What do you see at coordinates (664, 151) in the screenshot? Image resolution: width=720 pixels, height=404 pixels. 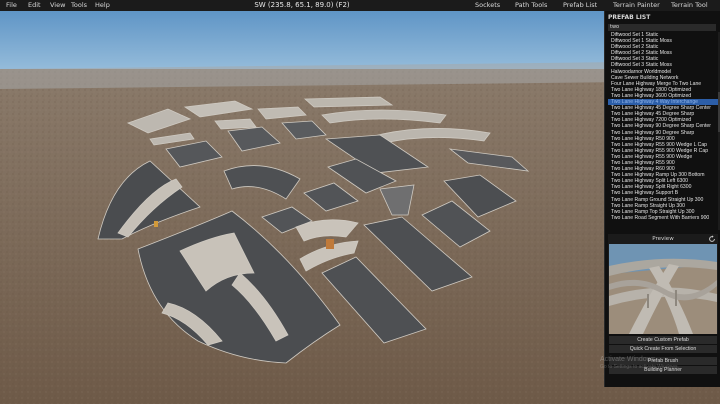 I see `prefab-list-item: Two Lane Highway R55 900 Wedge R Cap` at bounding box center [664, 151].